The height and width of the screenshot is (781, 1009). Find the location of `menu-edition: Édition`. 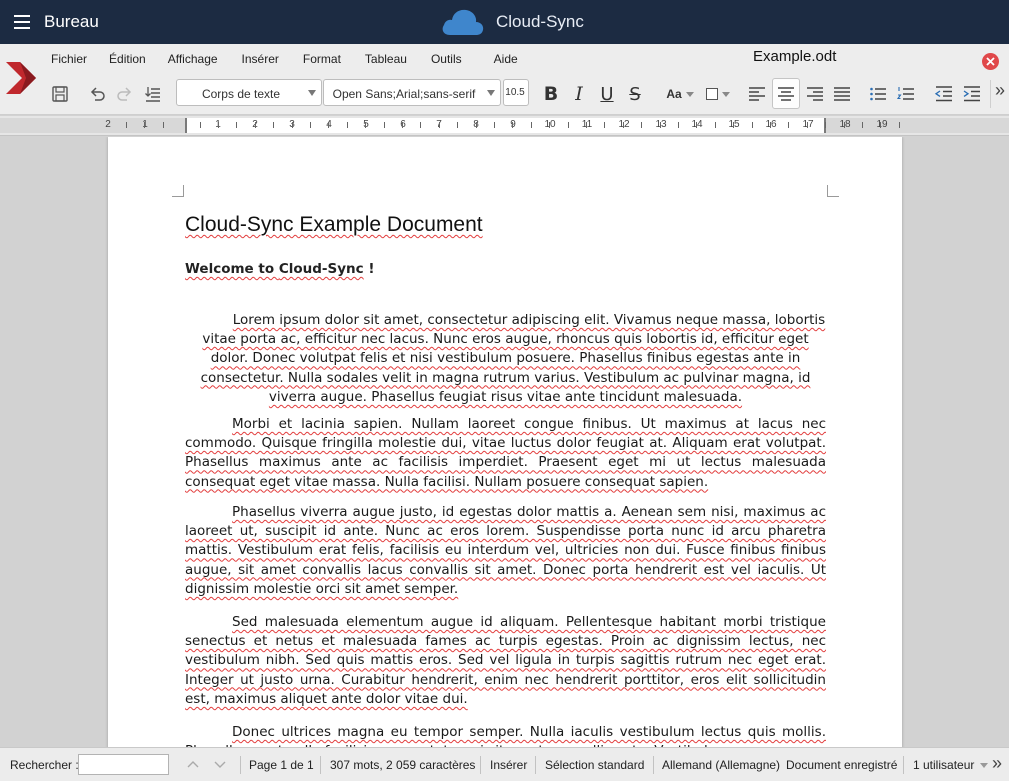

menu-edition: Édition is located at coordinates (127, 60).